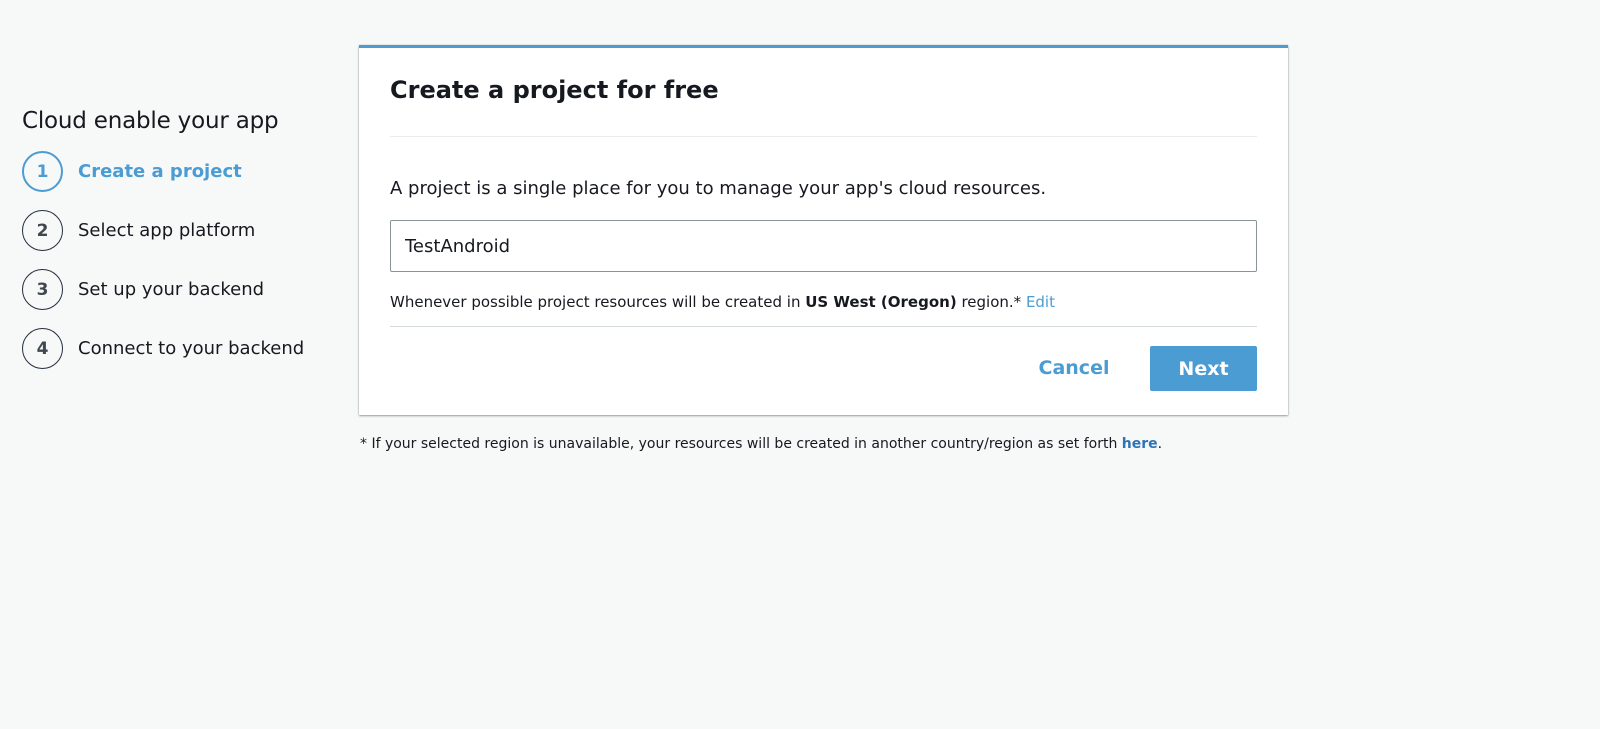  Describe the element at coordinates (150, 121) in the screenshot. I see `sidebar-title: Cloud enable your app` at that location.